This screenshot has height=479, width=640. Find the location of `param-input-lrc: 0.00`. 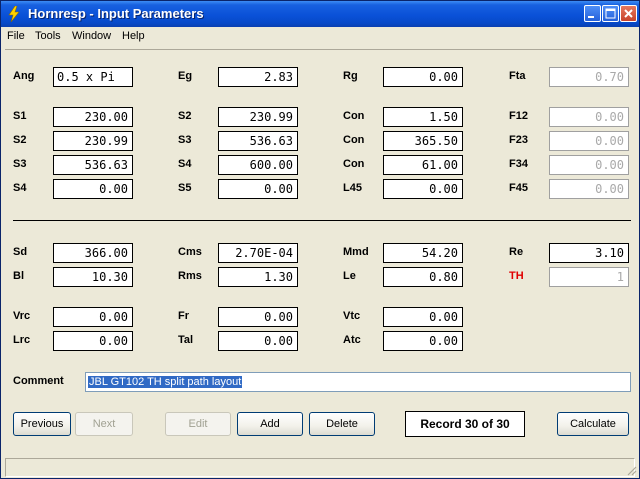

param-input-lrc: 0.00 is located at coordinates (93, 341).